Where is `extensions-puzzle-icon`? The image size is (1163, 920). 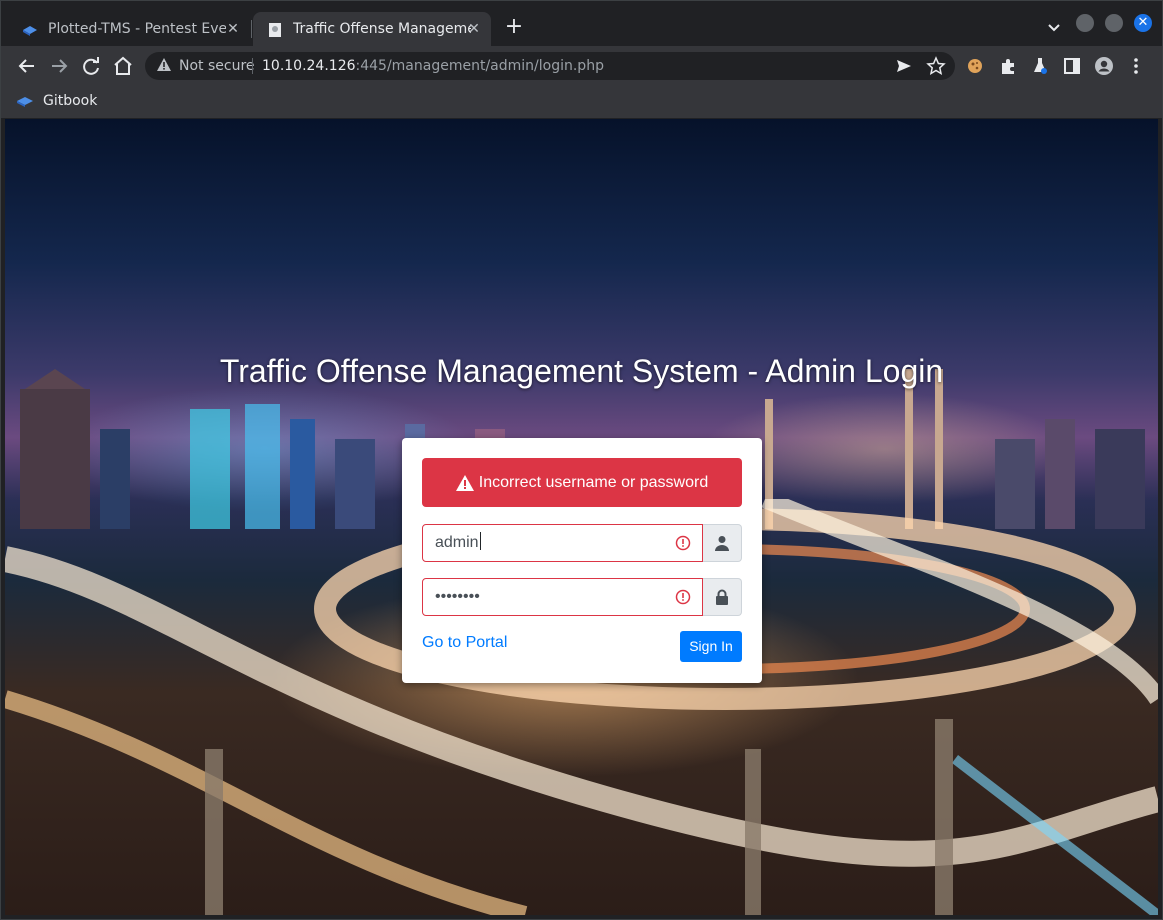
extensions-puzzle-icon is located at coordinates (1008, 66).